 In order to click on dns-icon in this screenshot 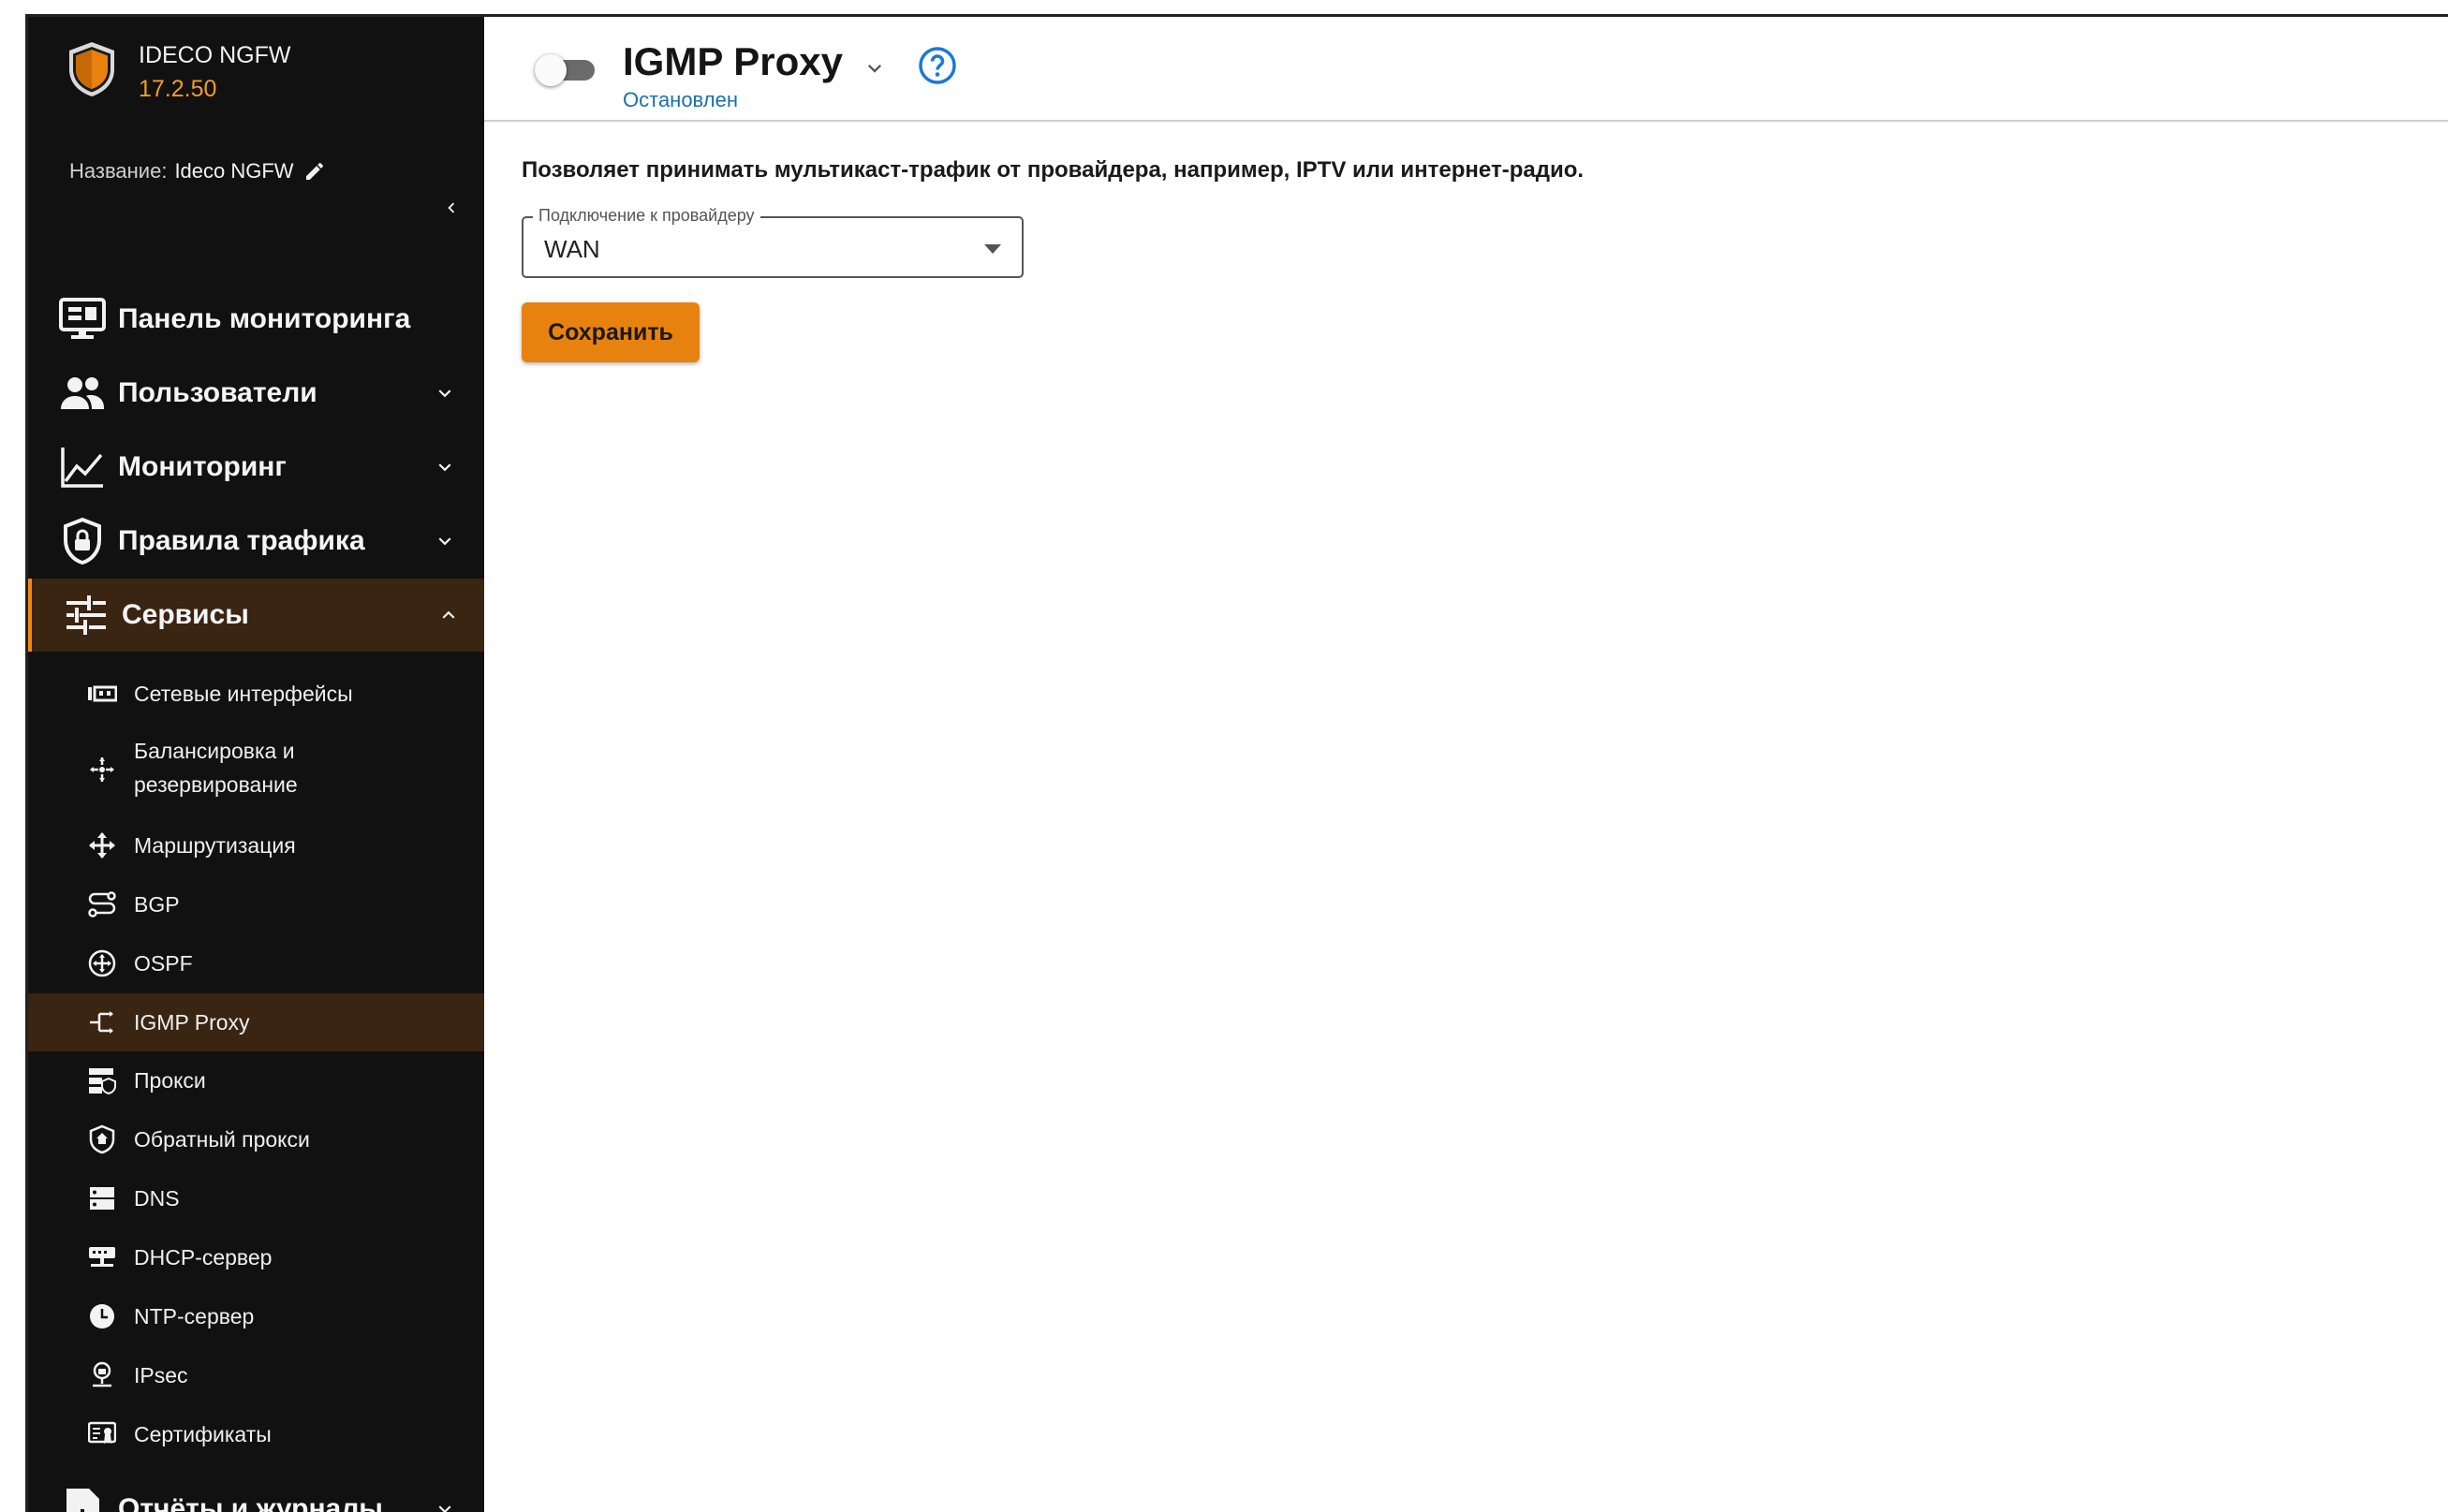, I will do `click(102, 1198)`.